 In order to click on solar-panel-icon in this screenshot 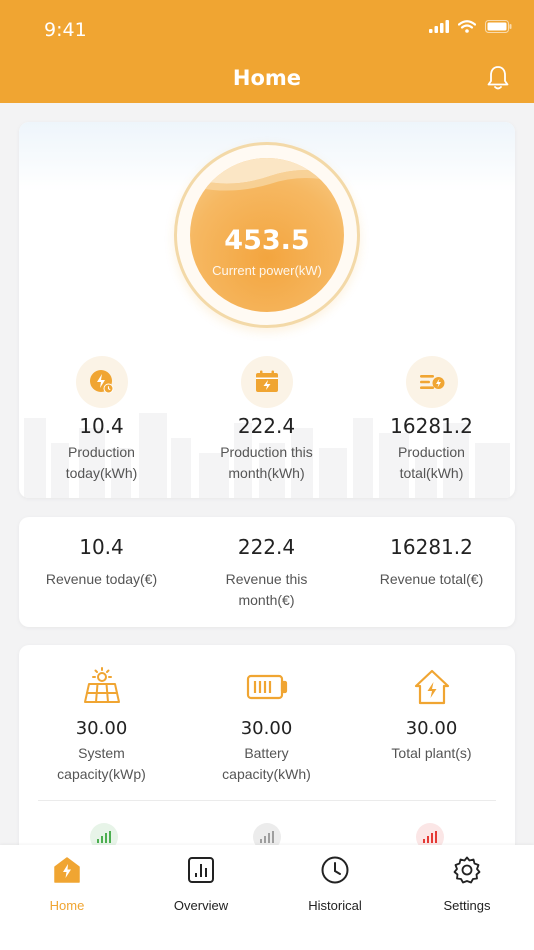, I will do `click(101, 685)`.